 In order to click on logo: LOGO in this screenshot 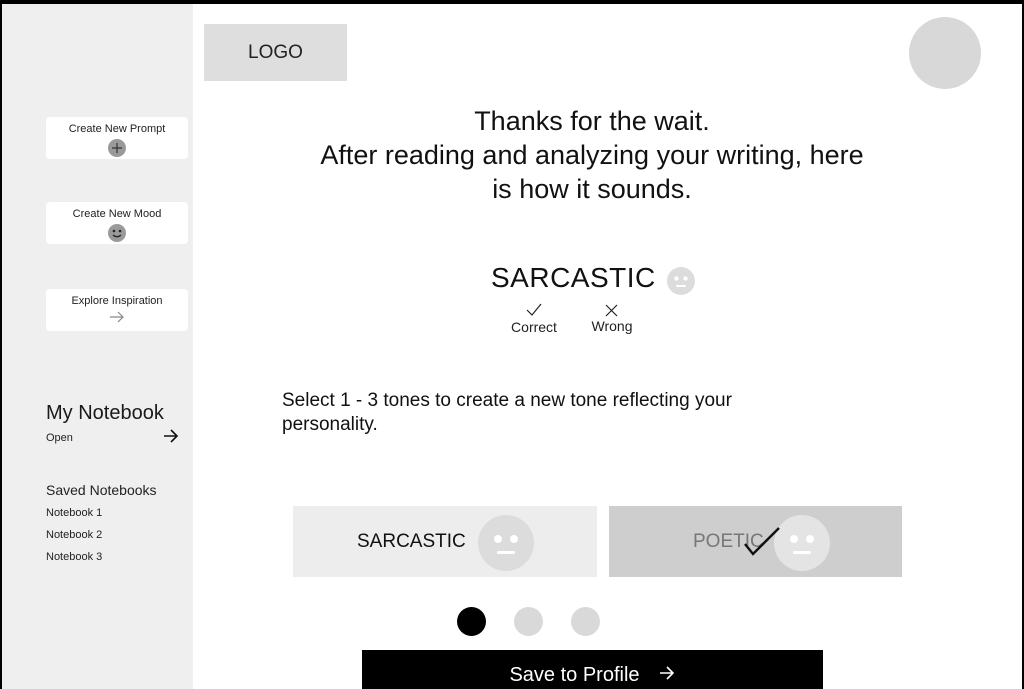, I will do `click(275, 52)`.